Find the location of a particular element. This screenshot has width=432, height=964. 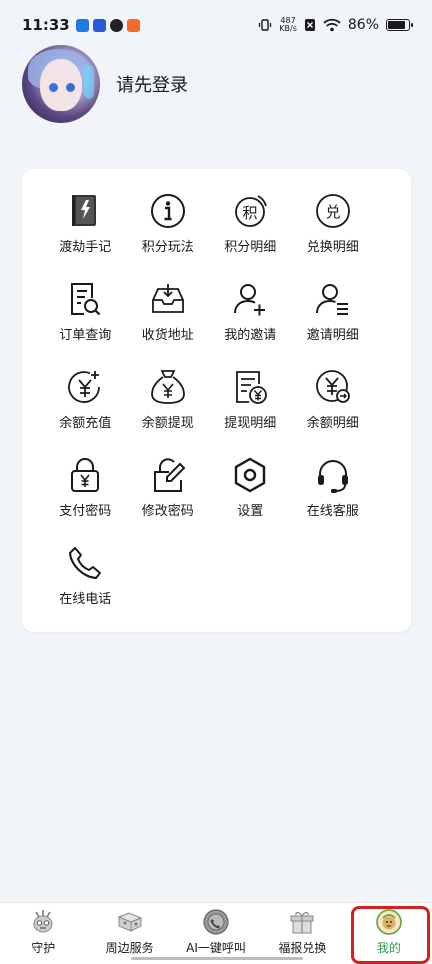

menu-item-points-rules: 积分玩法 is located at coordinates (168, 235).